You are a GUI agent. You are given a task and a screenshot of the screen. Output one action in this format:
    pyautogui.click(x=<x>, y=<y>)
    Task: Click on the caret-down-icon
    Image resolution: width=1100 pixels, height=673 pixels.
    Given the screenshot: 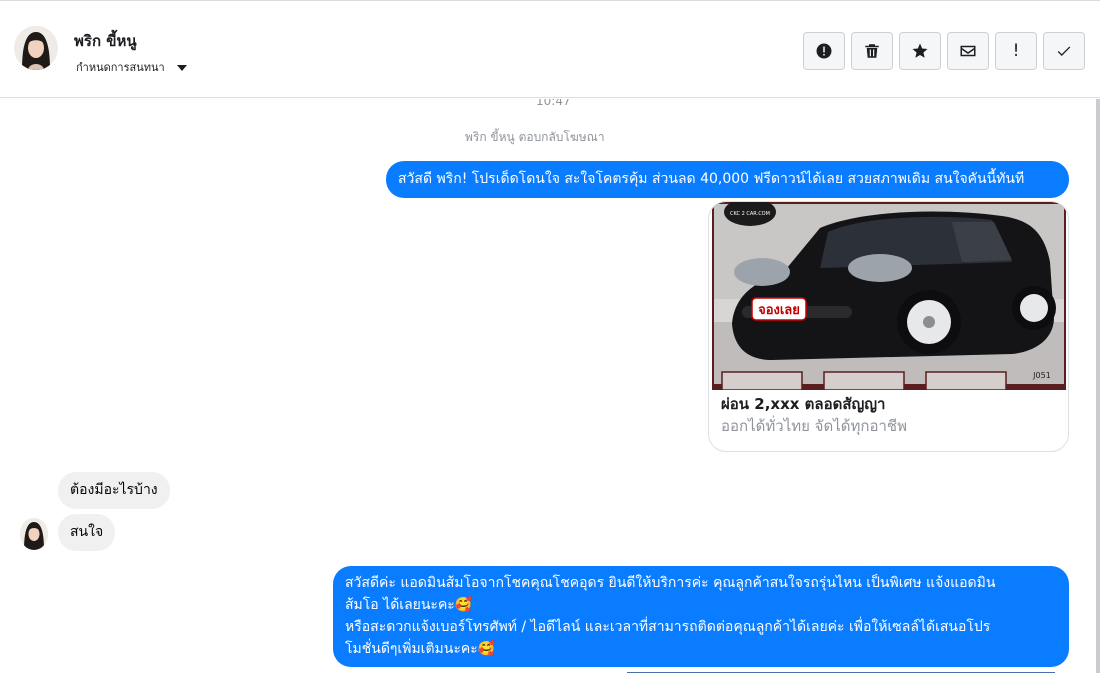 What is the action you would take?
    pyautogui.click(x=181, y=67)
    